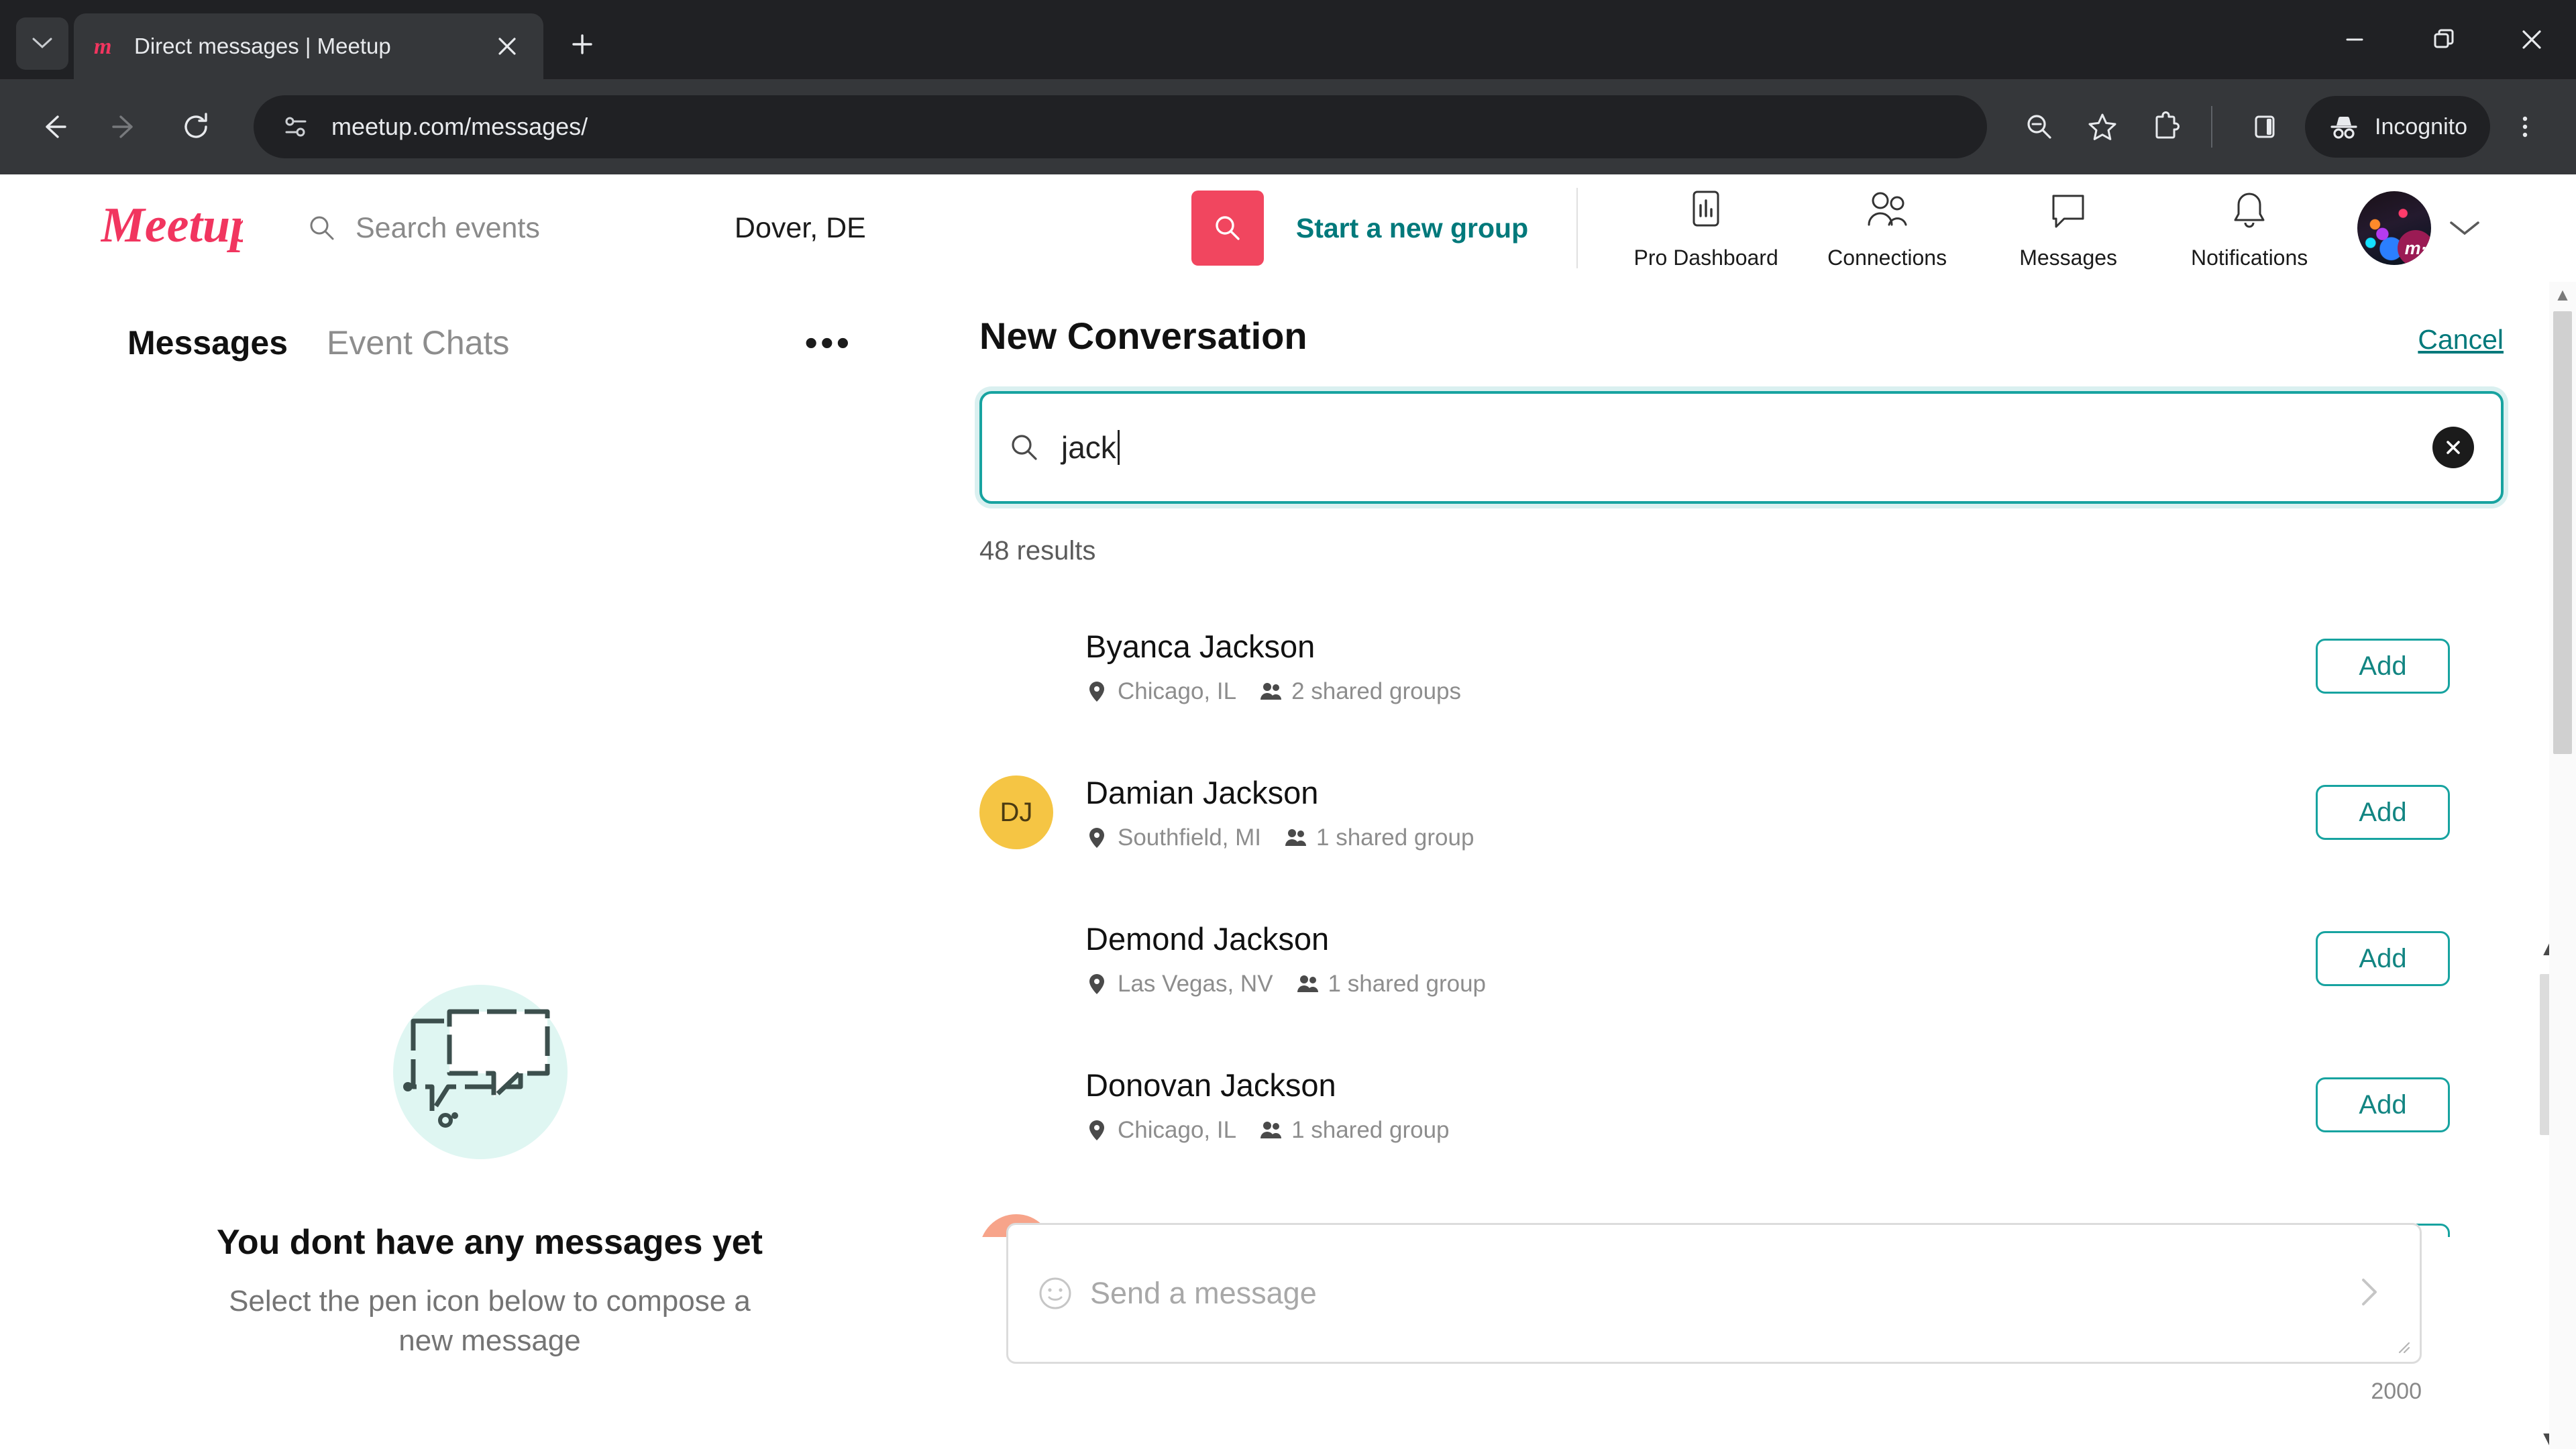  Describe the element at coordinates (582, 44) in the screenshot. I see `new-tab-button` at that location.